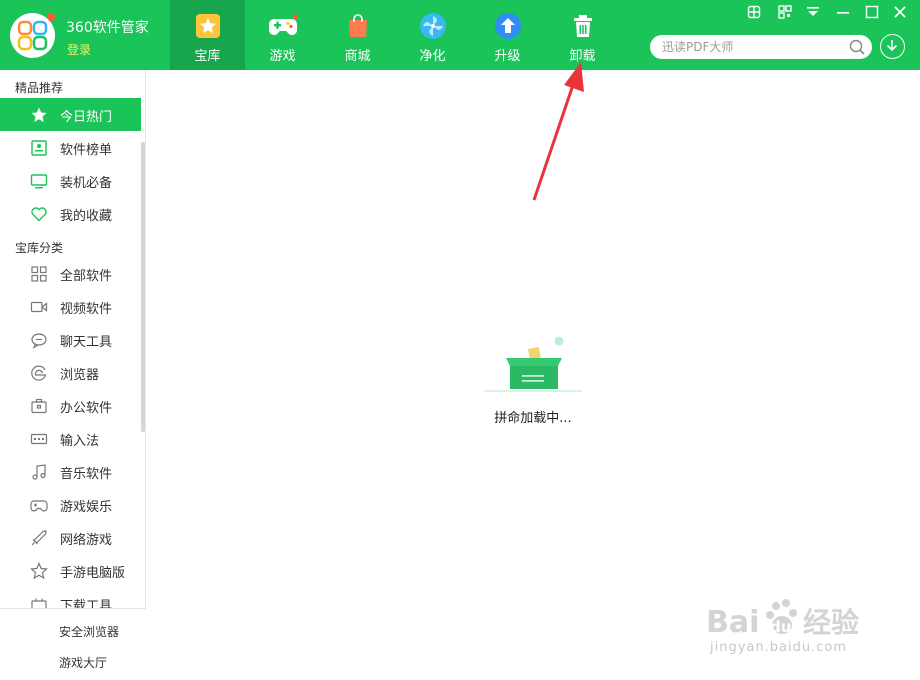 The image size is (920, 680). Describe the element at coordinates (39, 571) in the screenshot. I see `star-outline-icon` at that location.